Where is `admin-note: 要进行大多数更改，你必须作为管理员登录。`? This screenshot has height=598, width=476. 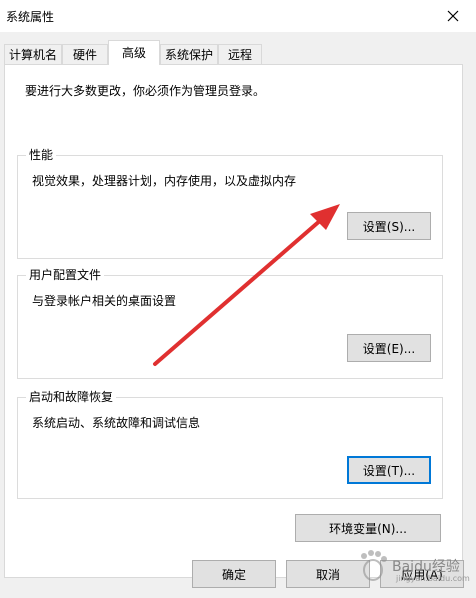 admin-note: 要进行大多数更改，你必须作为管理员登录。 is located at coordinates (145, 91).